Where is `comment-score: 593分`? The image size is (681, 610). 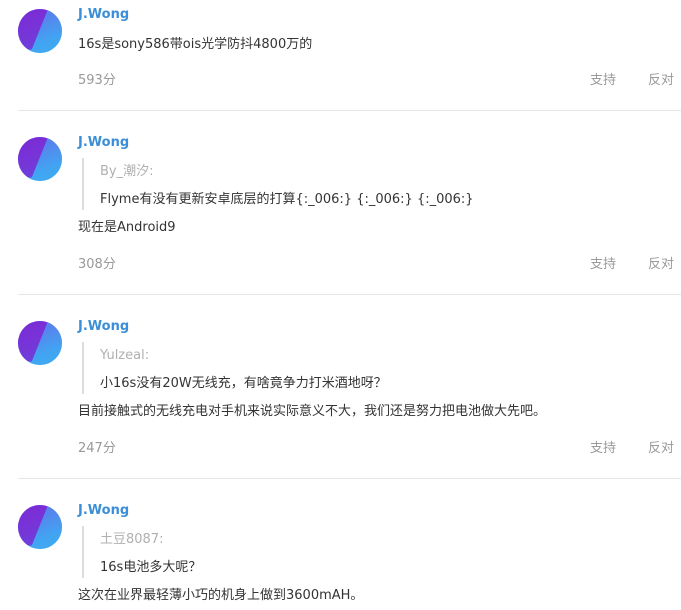 comment-score: 593分 is located at coordinates (97, 80).